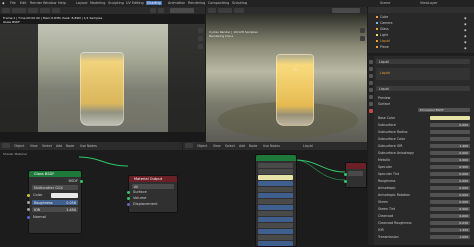  Describe the element at coordinates (55, 174) in the screenshot. I see `glass-bsdf-header: Glass BSDF` at that location.